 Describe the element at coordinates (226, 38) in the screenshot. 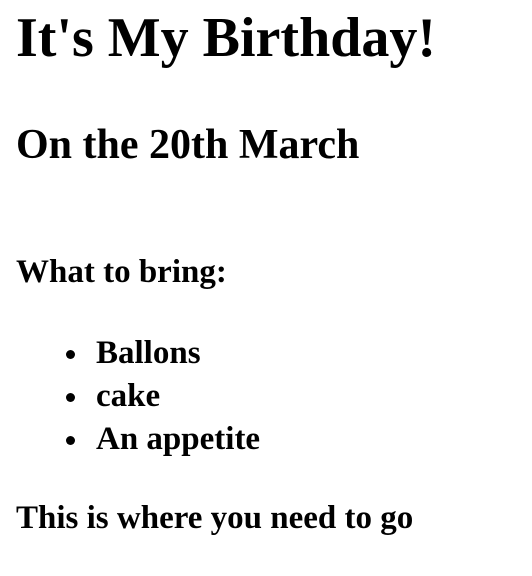

I see `page-title: It's My Birthday!` at that location.